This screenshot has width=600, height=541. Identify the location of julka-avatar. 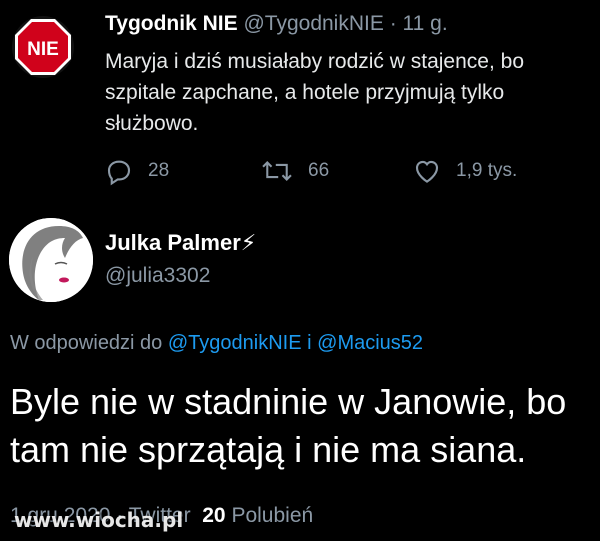
(51, 260).